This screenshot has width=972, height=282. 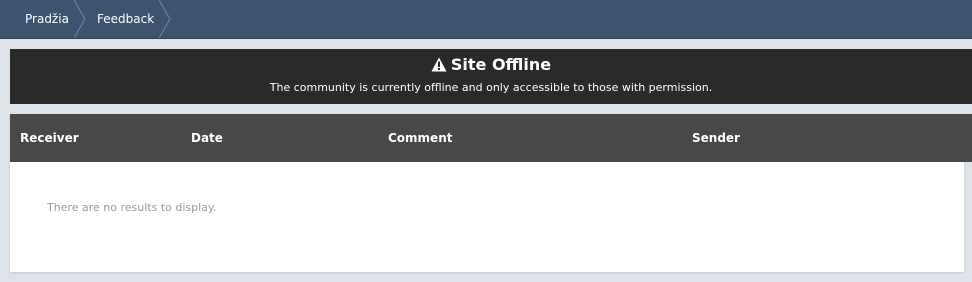 I want to click on breadcrumb: Pradžia Feedback, so click(x=486, y=19).